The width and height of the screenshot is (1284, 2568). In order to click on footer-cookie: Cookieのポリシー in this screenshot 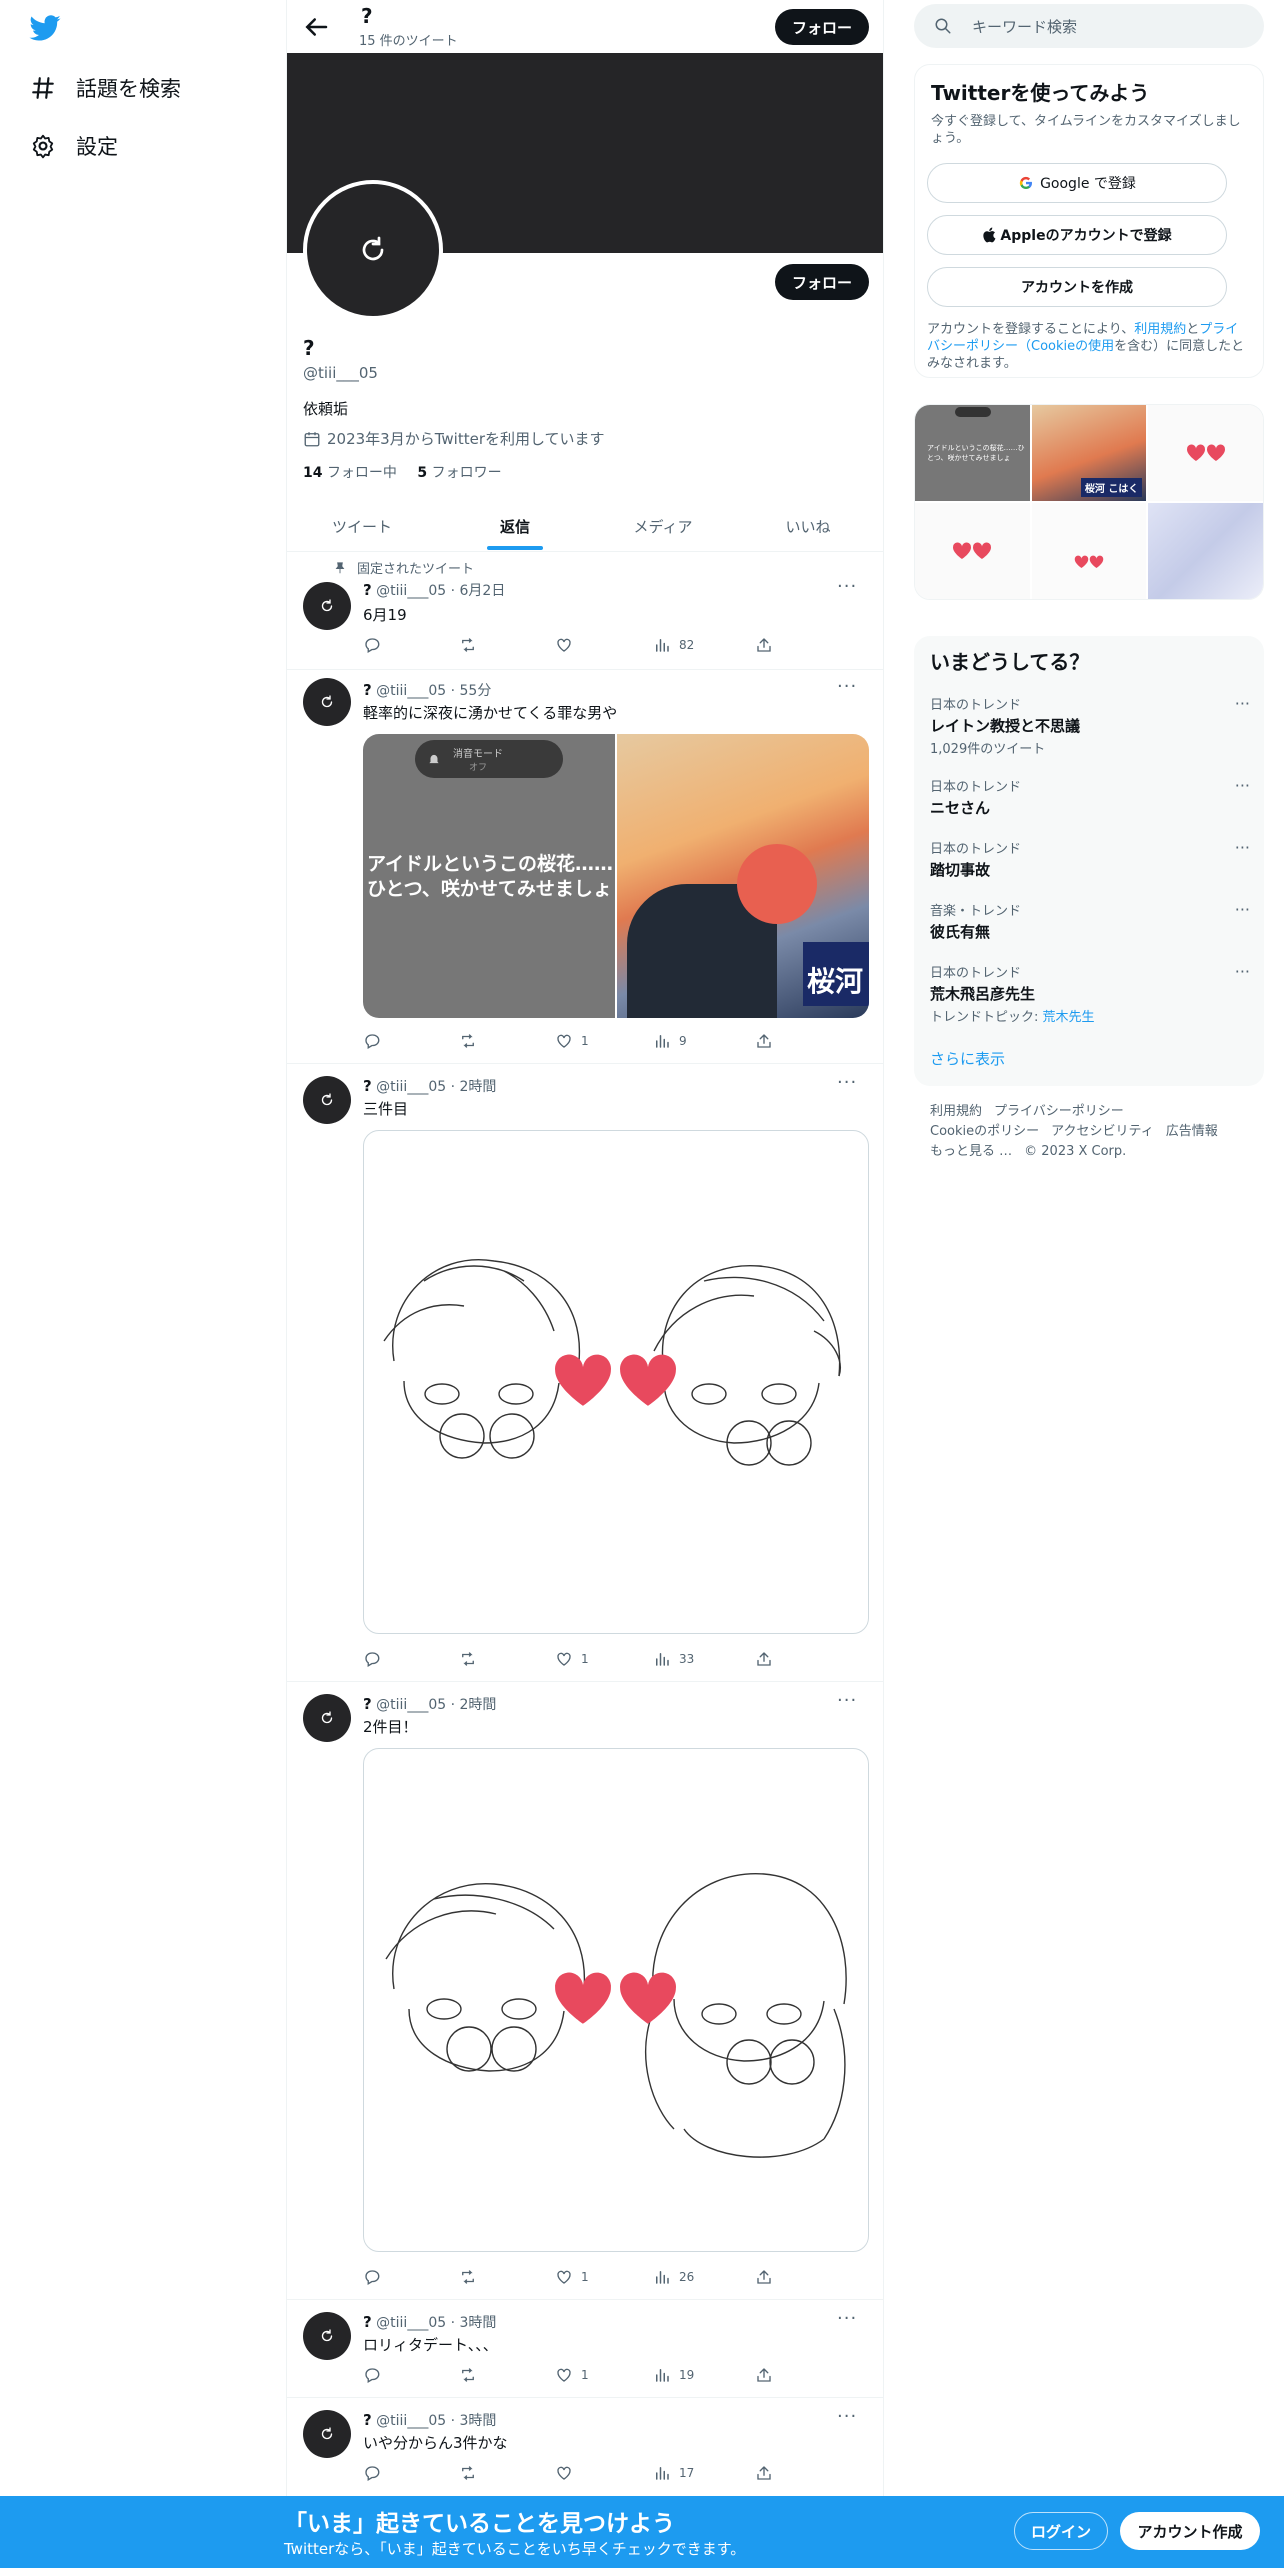, I will do `click(984, 1132)`.